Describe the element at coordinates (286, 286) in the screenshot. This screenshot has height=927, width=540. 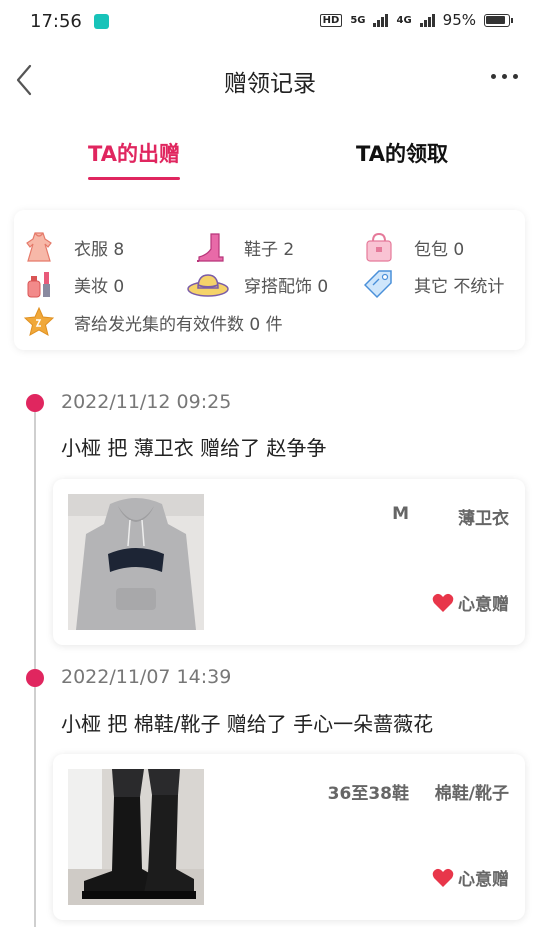
I see `category-accessories-label: 穿搭配饰 0` at that location.